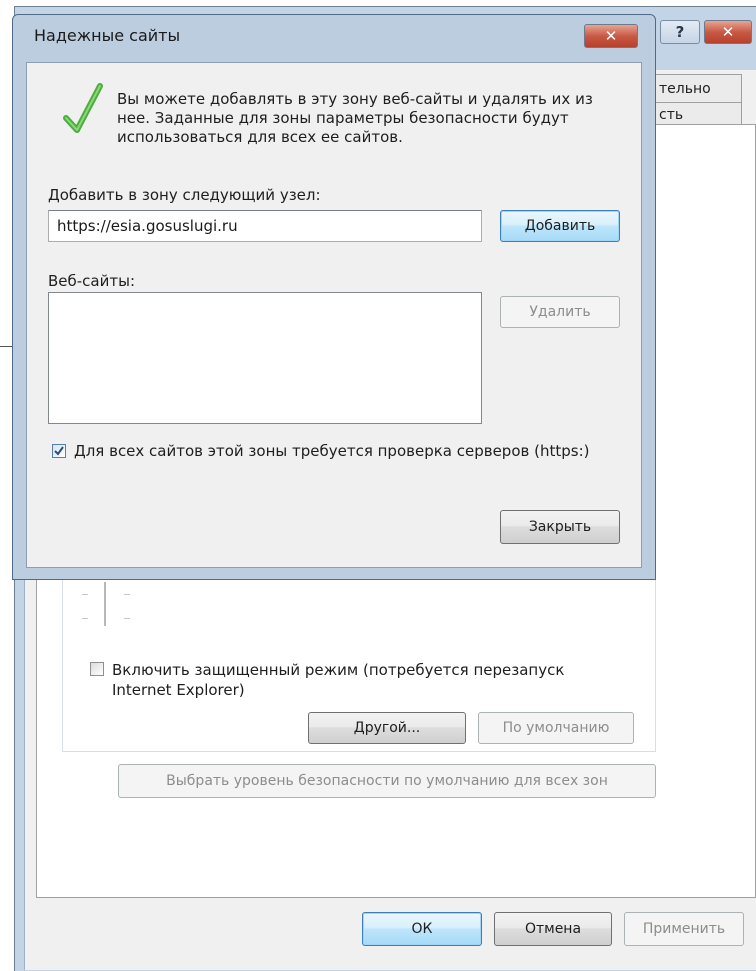 This screenshot has height=971, width=756. What do you see at coordinates (685, 89) in the screenshot?
I see `tab-advanced-label: тельно` at bounding box center [685, 89].